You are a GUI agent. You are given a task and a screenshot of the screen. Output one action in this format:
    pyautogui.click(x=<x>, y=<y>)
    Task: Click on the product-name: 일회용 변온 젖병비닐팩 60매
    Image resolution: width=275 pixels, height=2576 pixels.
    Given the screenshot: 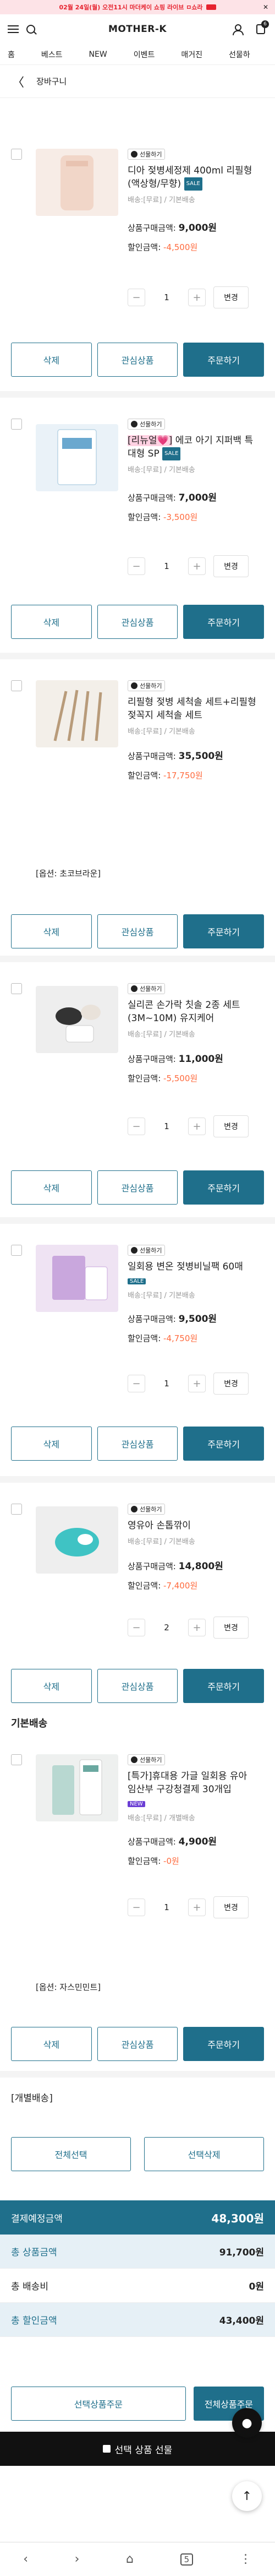 What is the action you would take?
    pyautogui.click(x=193, y=1266)
    